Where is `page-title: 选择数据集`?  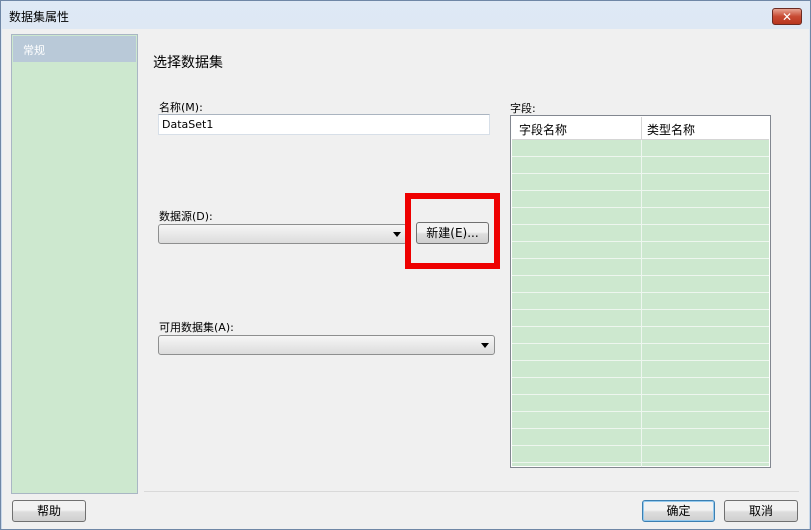
page-title: 选择数据集 is located at coordinates (188, 63).